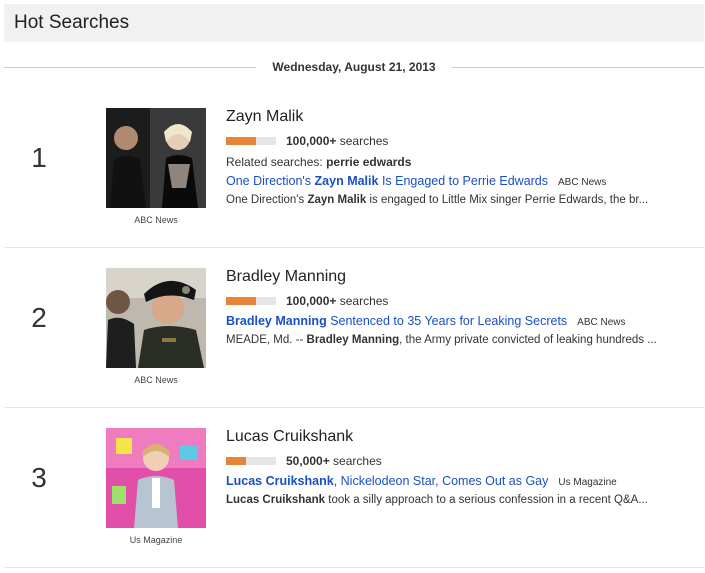 This screenshot has width=705, height=573. I want to click on image-source: Us Magazine, so click(156, 540).